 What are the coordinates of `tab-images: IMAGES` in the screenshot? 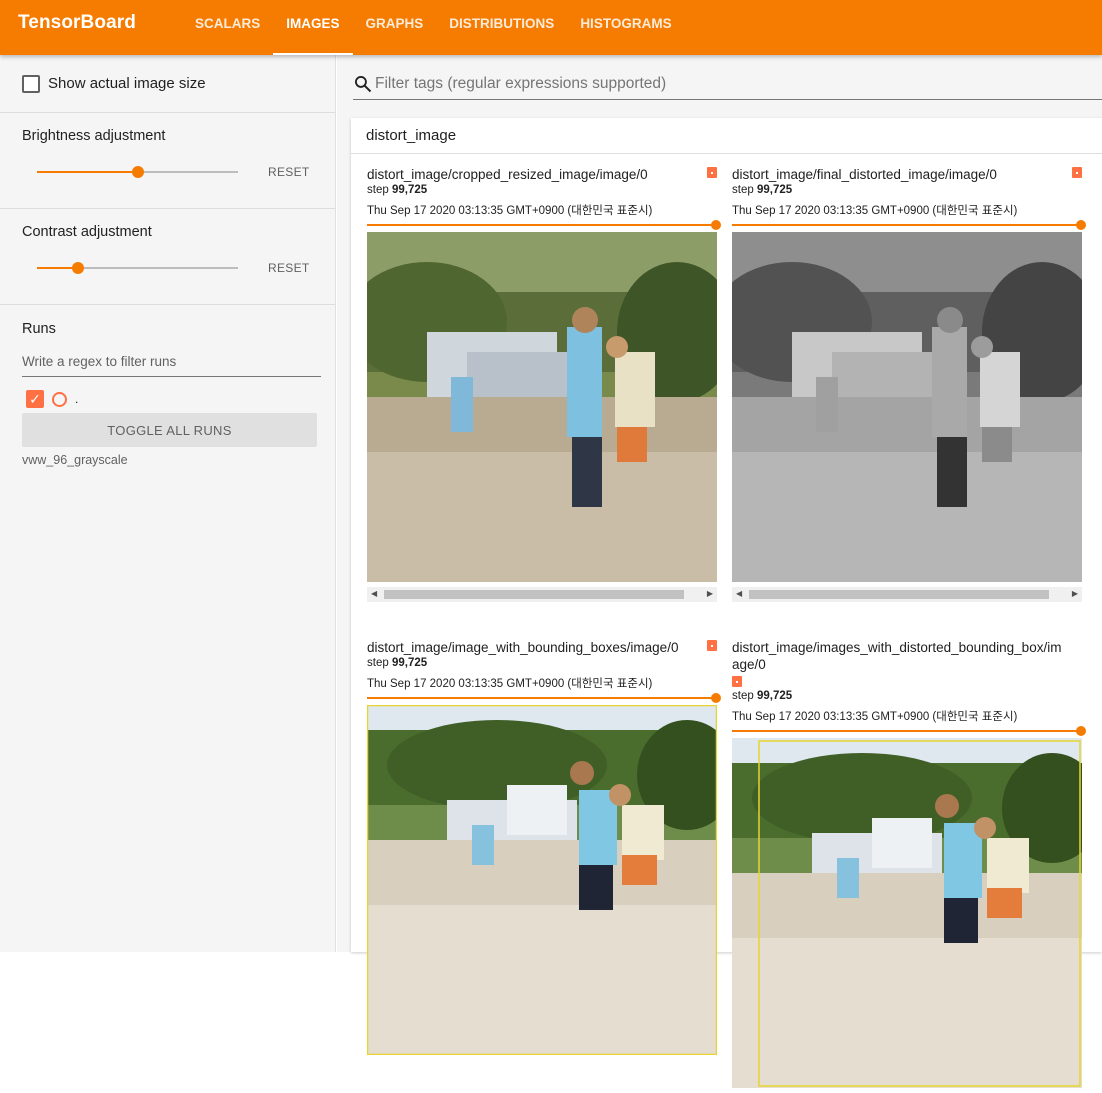 It's located at (313, 27).